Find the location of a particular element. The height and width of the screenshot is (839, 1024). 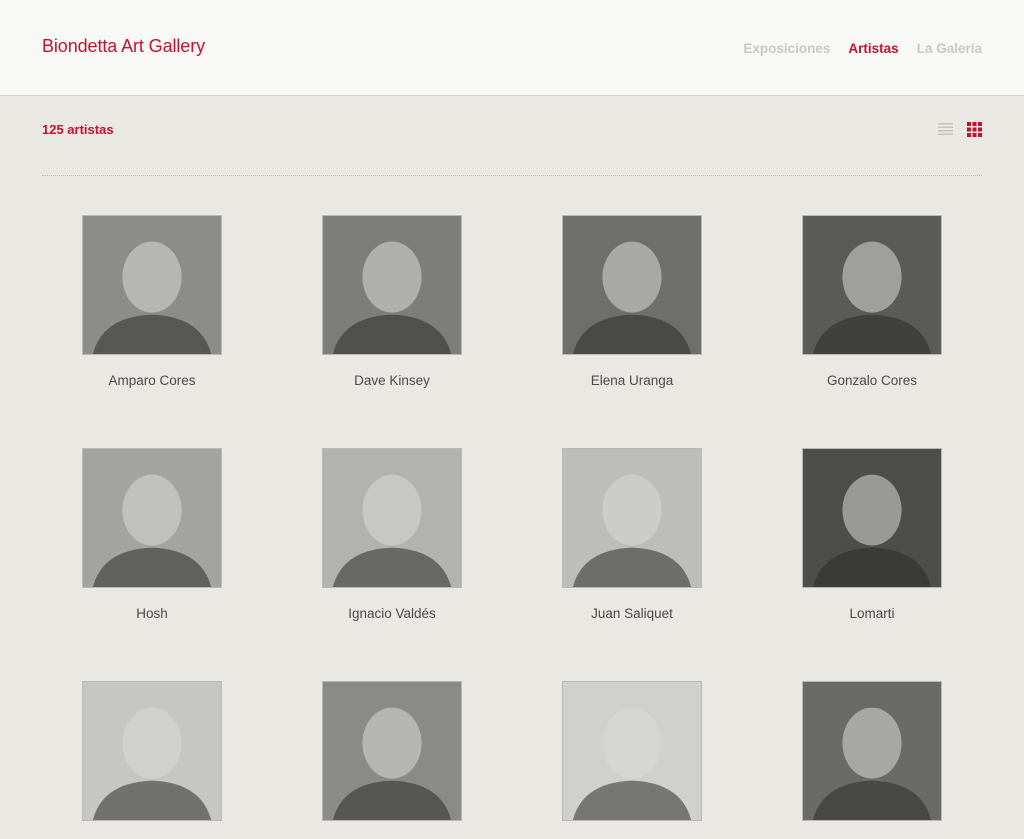

grid-view-icon is located at coordinates (974, 129).